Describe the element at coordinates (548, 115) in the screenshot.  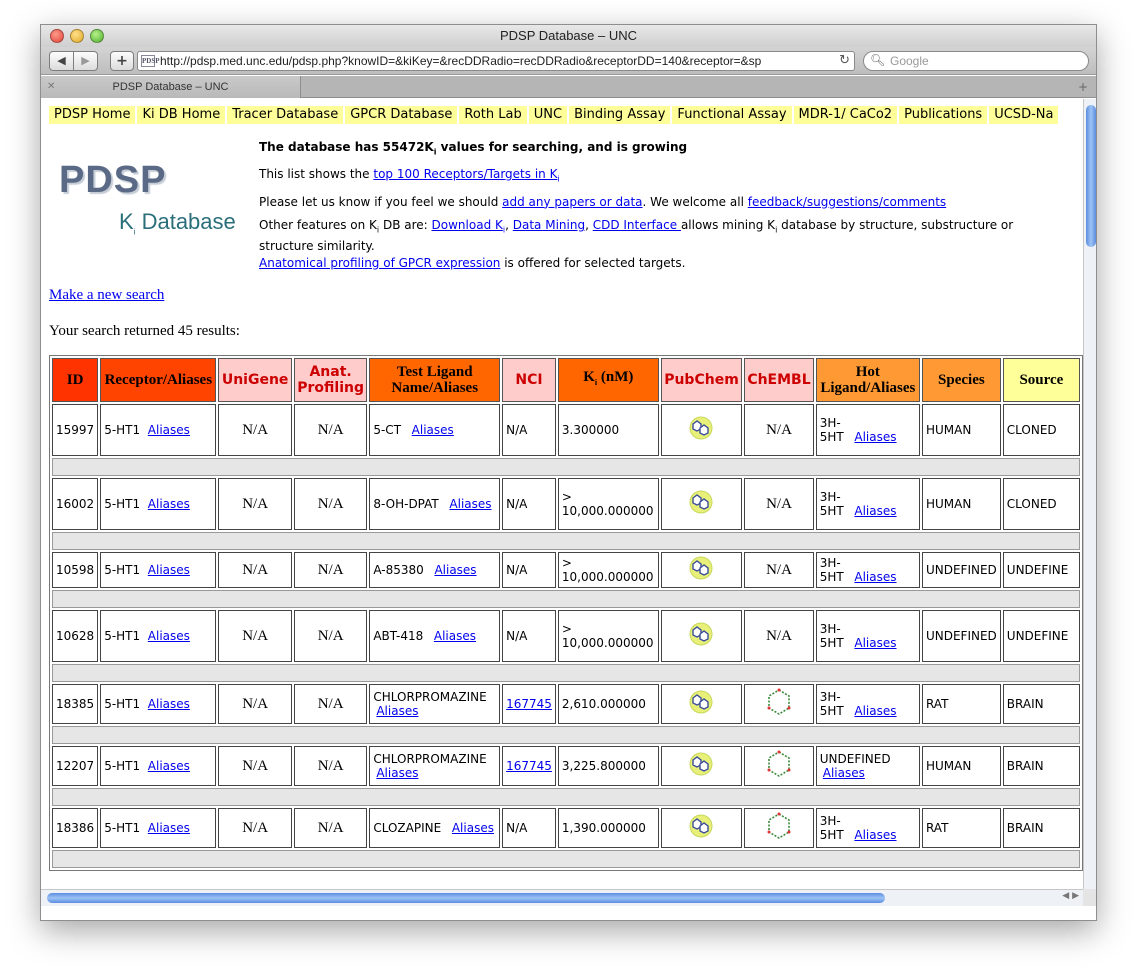
I see `nav-unc: UNC` at that location.